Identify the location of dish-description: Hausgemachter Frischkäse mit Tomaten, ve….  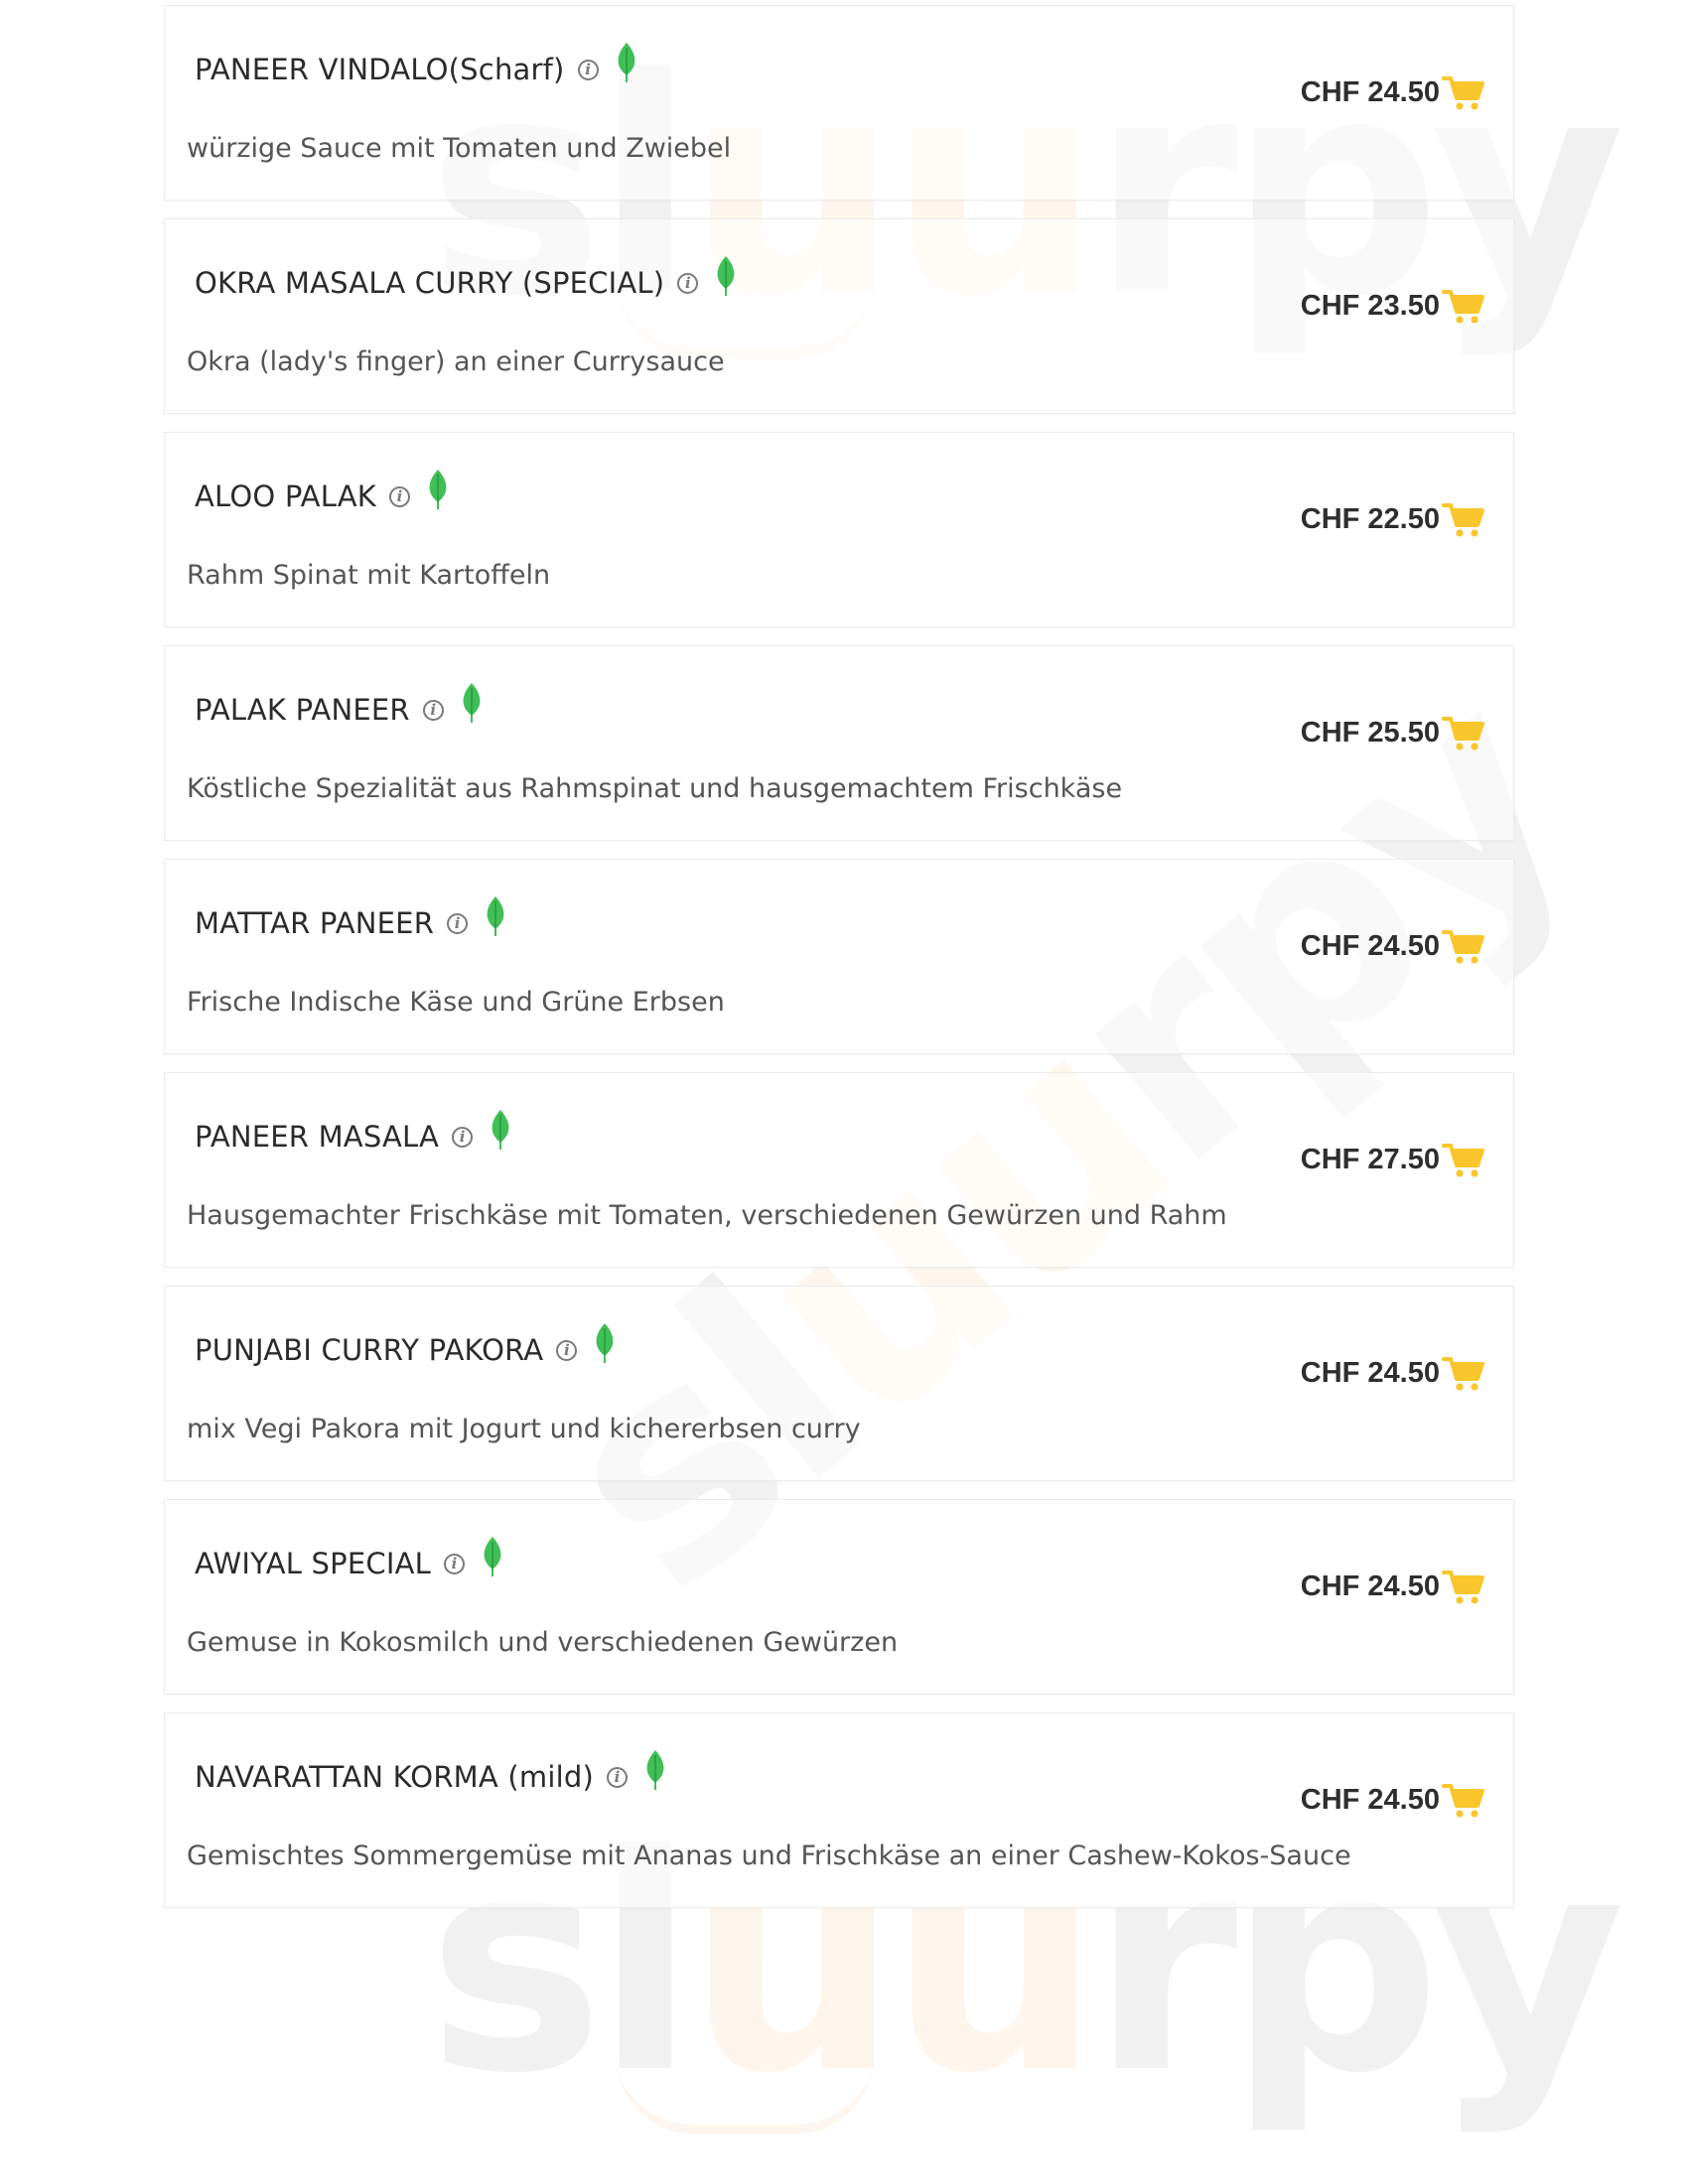
(707, 1215).